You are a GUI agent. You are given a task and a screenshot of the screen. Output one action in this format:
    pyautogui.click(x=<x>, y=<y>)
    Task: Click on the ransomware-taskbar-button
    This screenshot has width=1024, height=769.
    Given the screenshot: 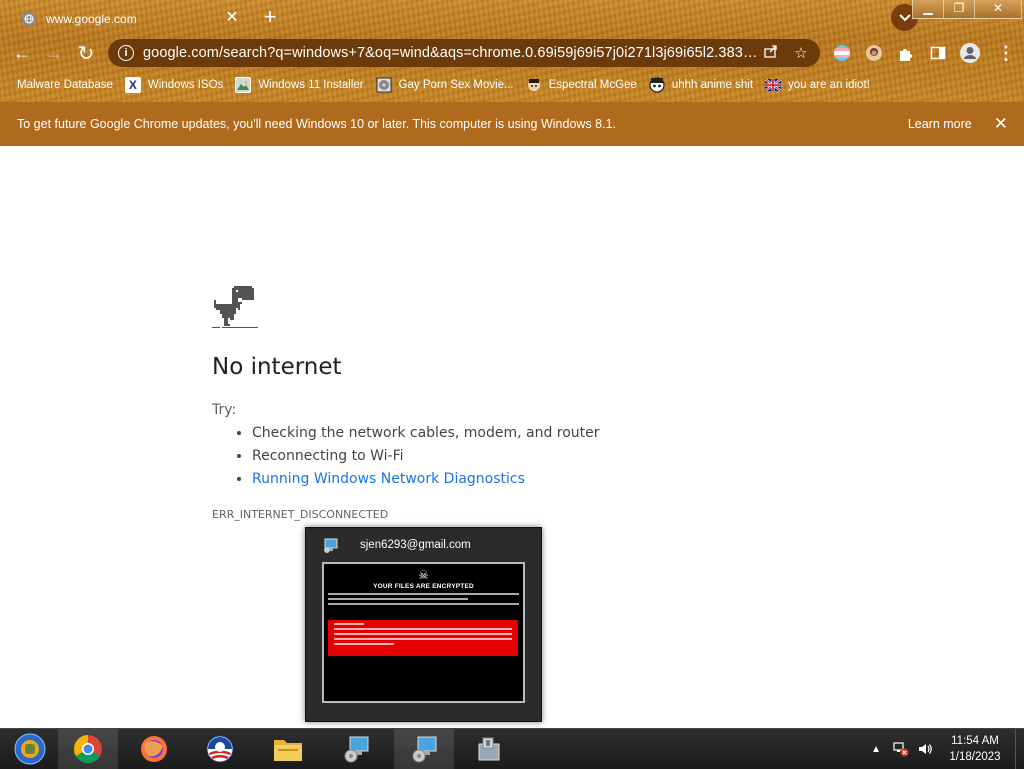 What is the action you would take?
    pyautogui.click(x=424, y=749)
    